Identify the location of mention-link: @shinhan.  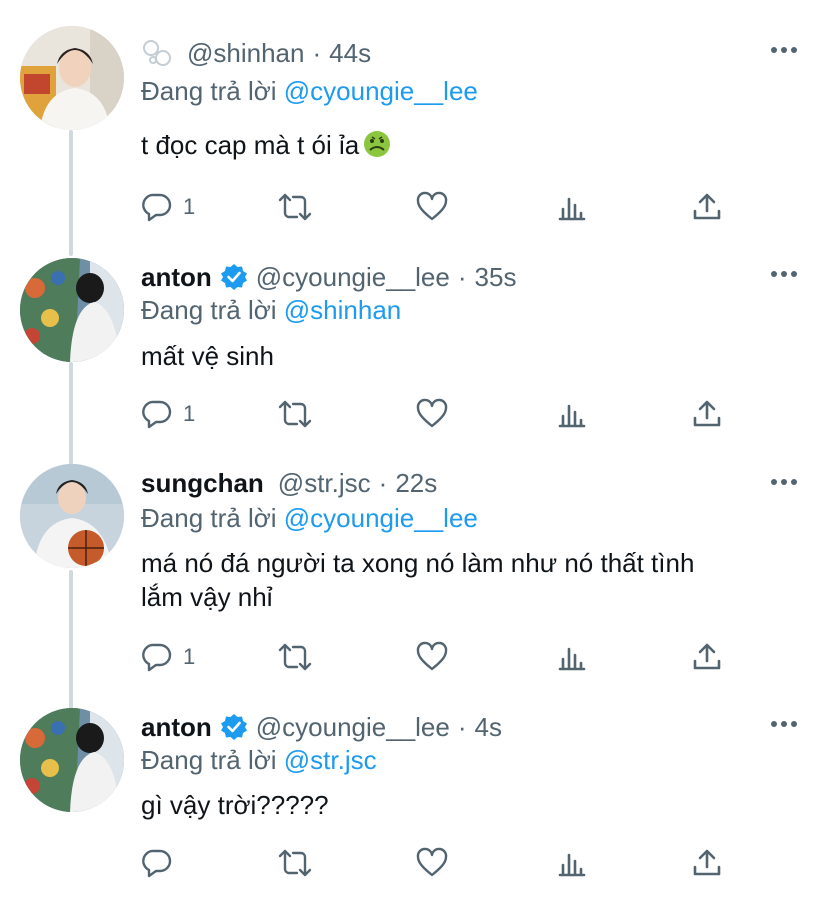
(342, 310).